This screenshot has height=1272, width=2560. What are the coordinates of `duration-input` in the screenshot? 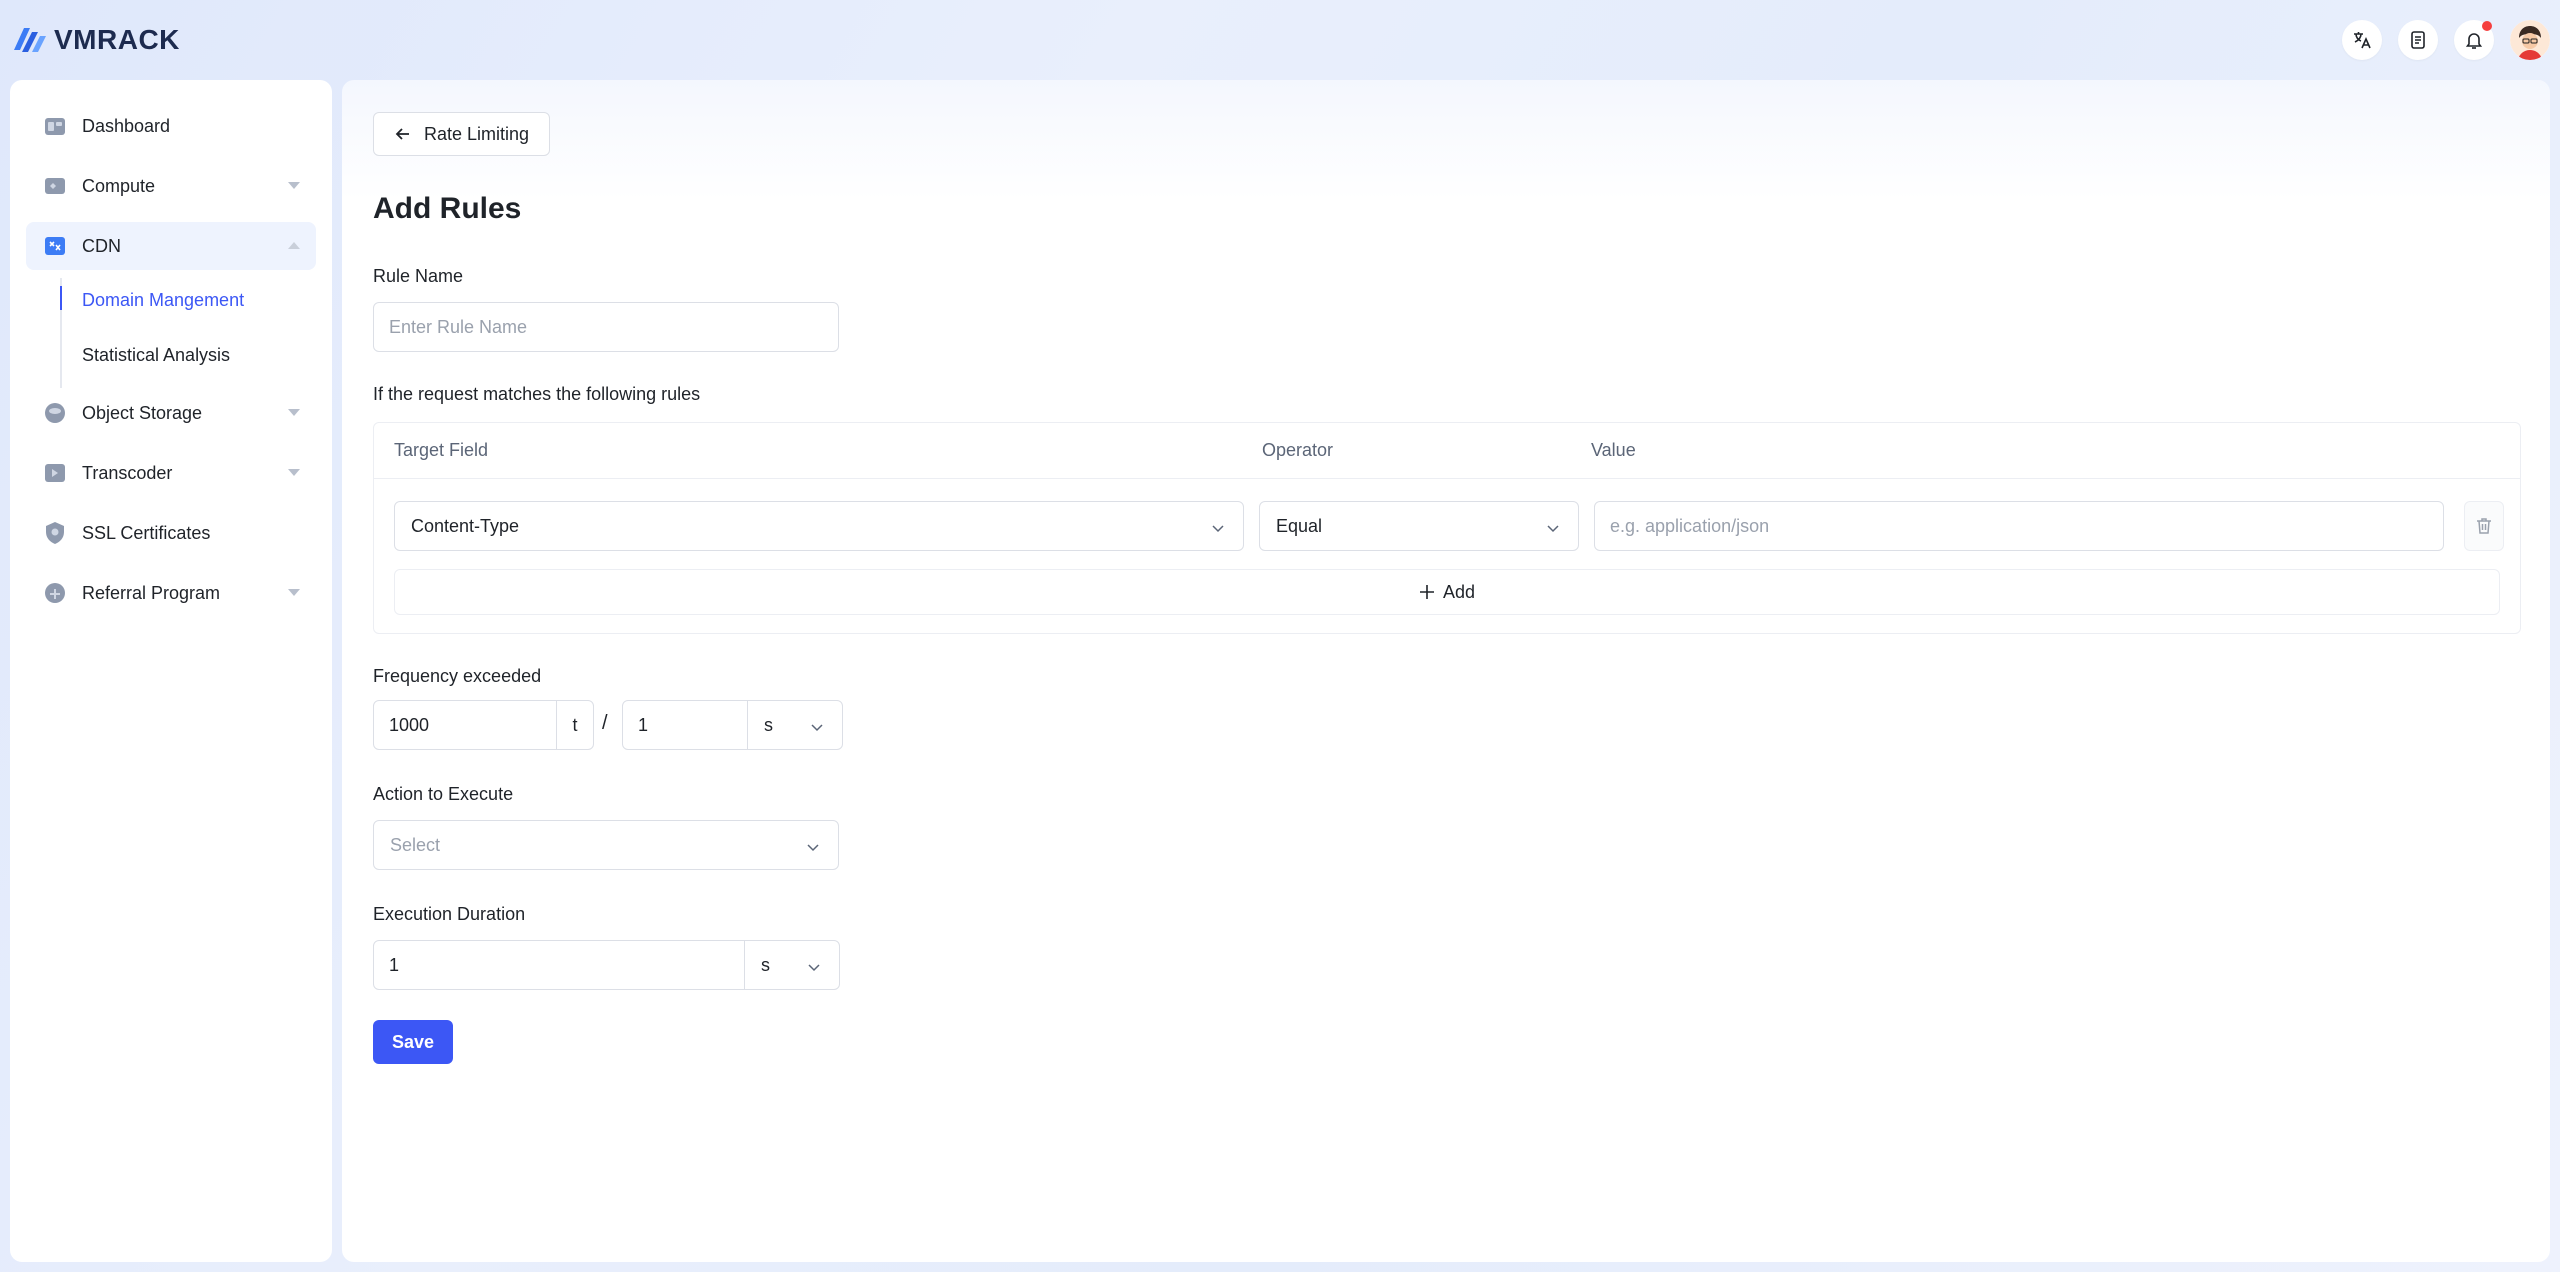 It's located at (559, 965).